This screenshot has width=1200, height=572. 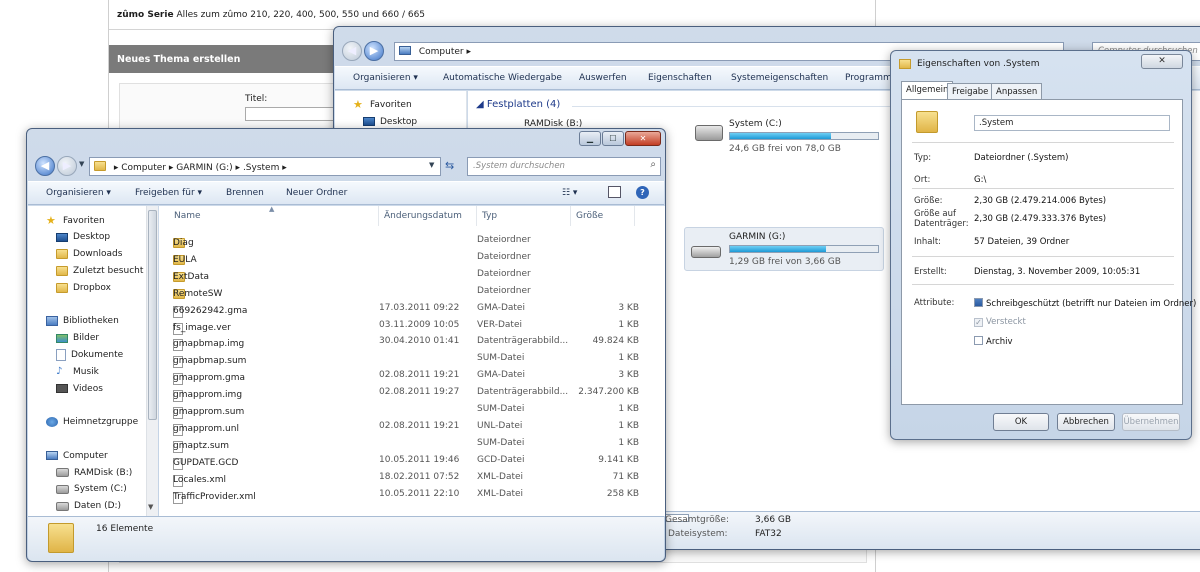 I want to click on desktop-icon, so click(x=62, y=237).